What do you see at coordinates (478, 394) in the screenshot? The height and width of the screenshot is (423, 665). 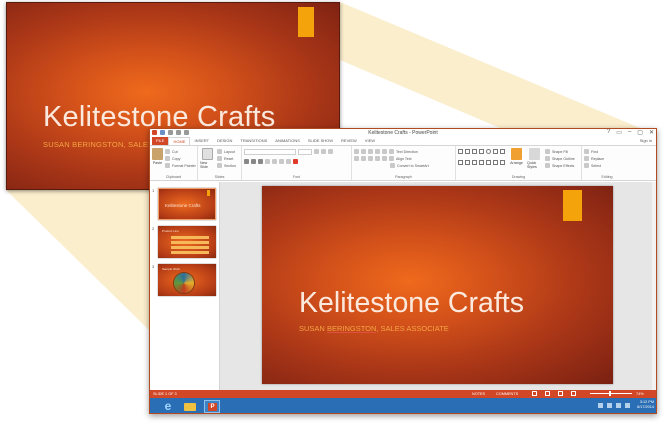 I see `notes-button: NOTES` at bounding box center [478, 394].